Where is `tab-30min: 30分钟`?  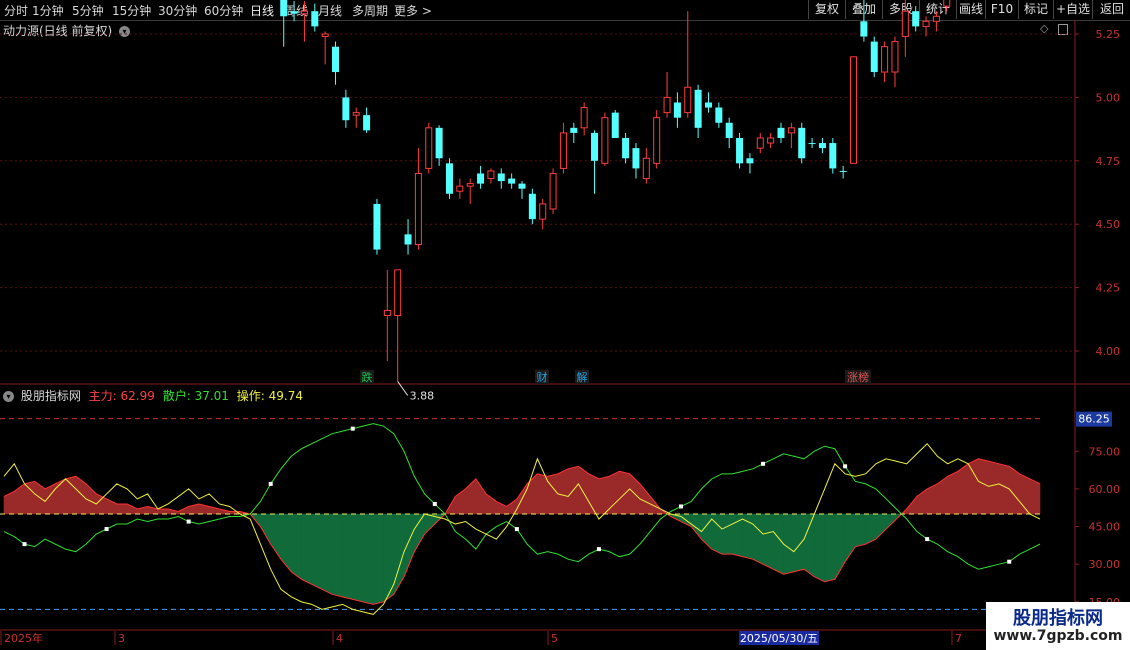
tab-30min: 30分钟 is located at coordinates (177, 10).